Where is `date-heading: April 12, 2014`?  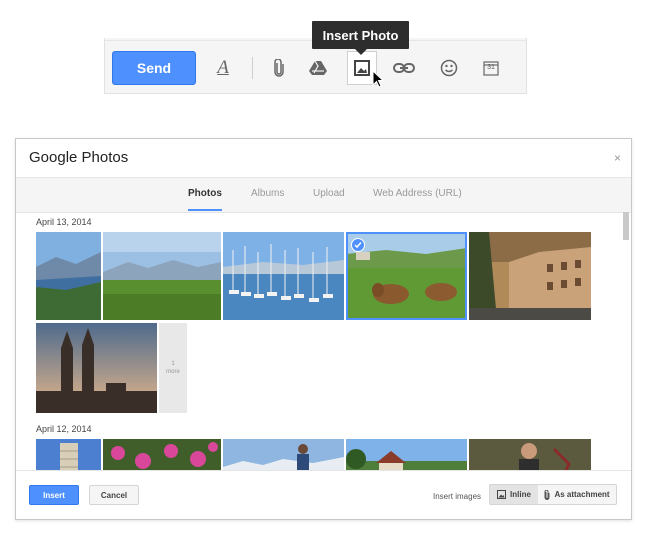
date-heading: April 12, 2014 is located at coordinates (64, 429).